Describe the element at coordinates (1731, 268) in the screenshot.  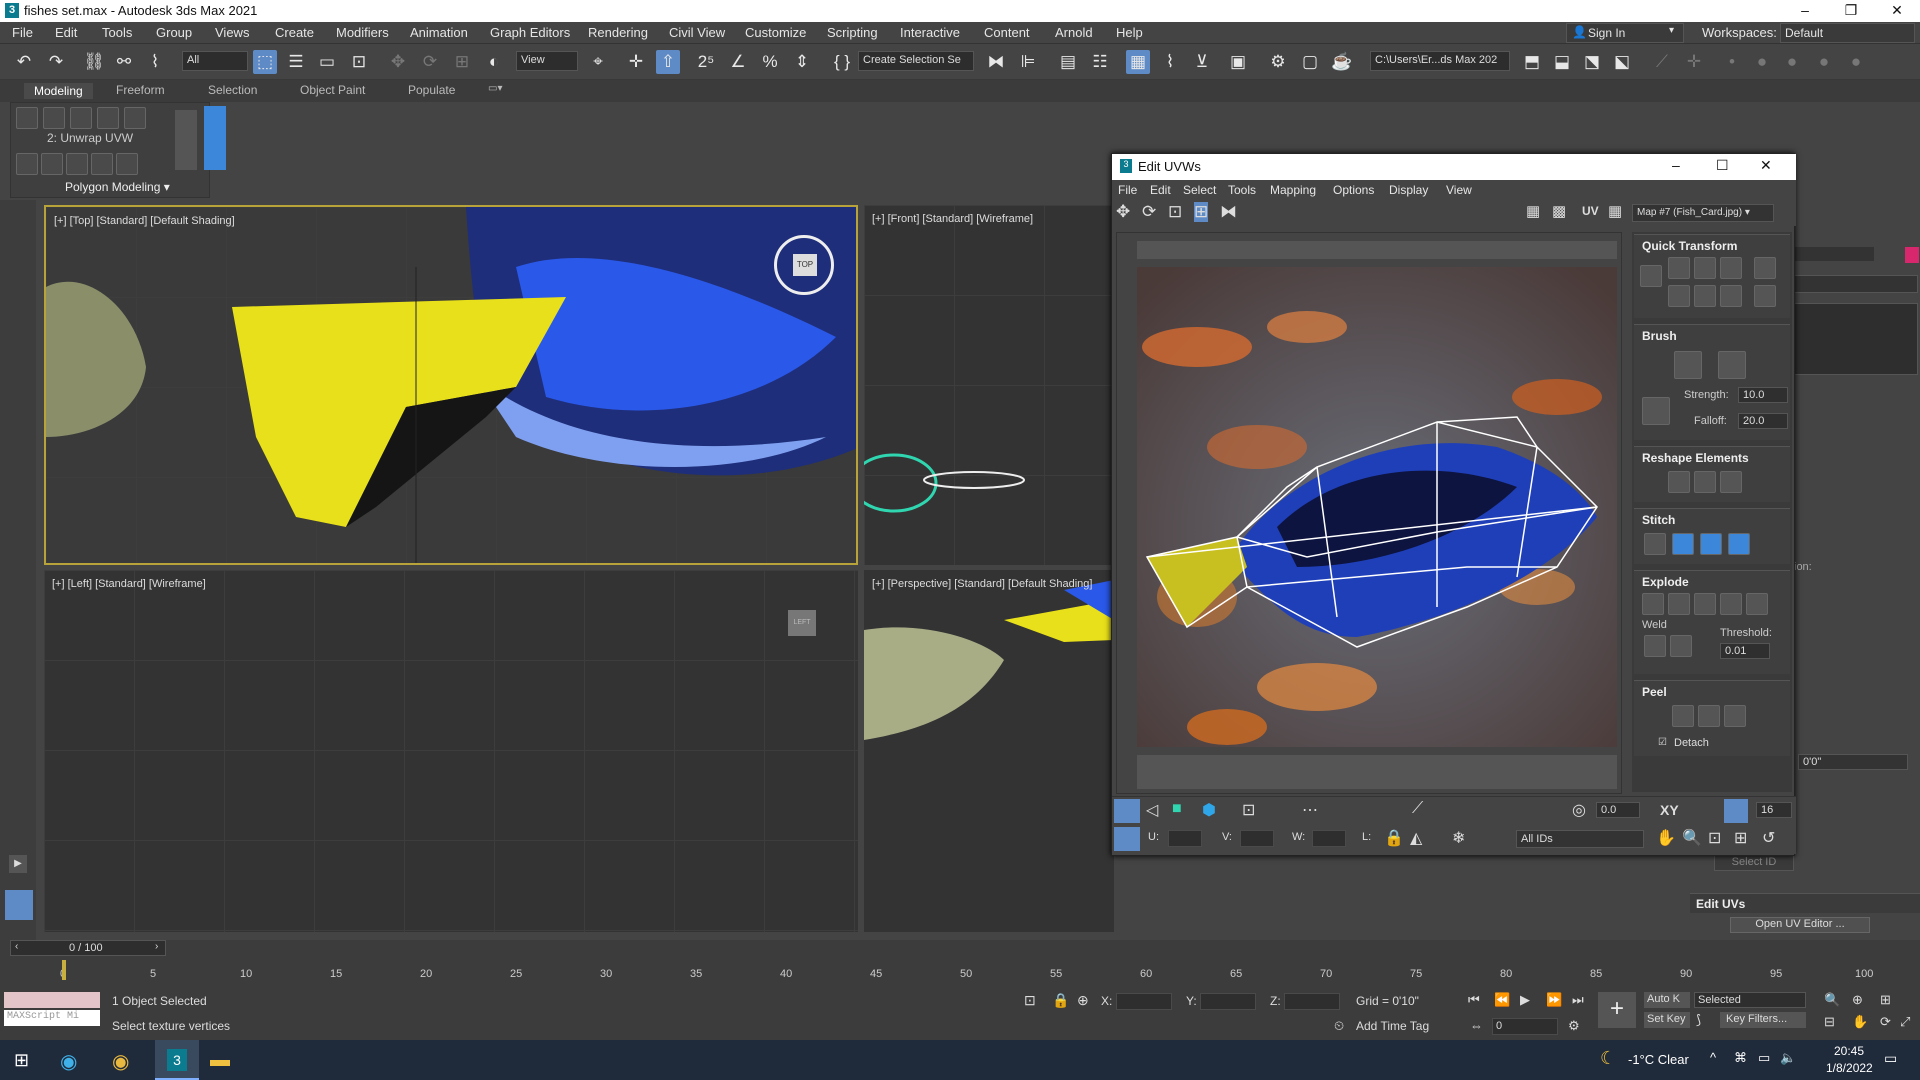
I see `rotate-cw-icon` at that location.